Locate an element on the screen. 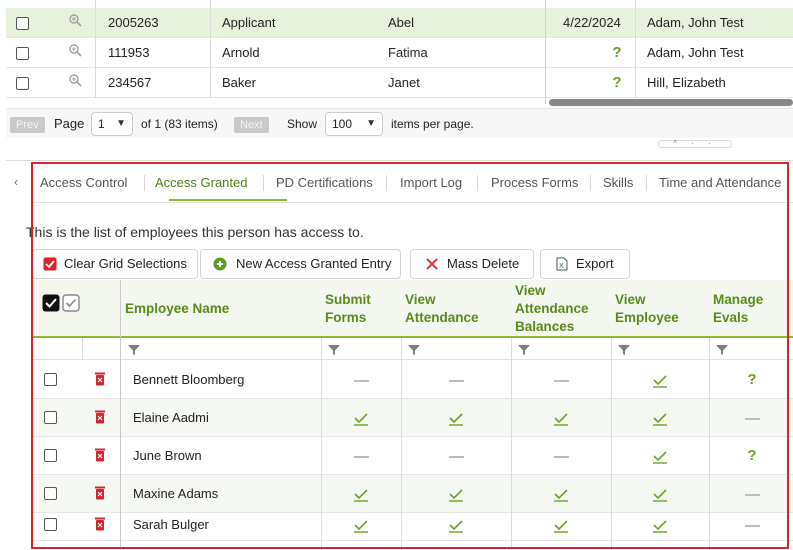 The height and width of the screenshot is (550, 793). employee-id: 111953 is located at coordinates (129, 52).